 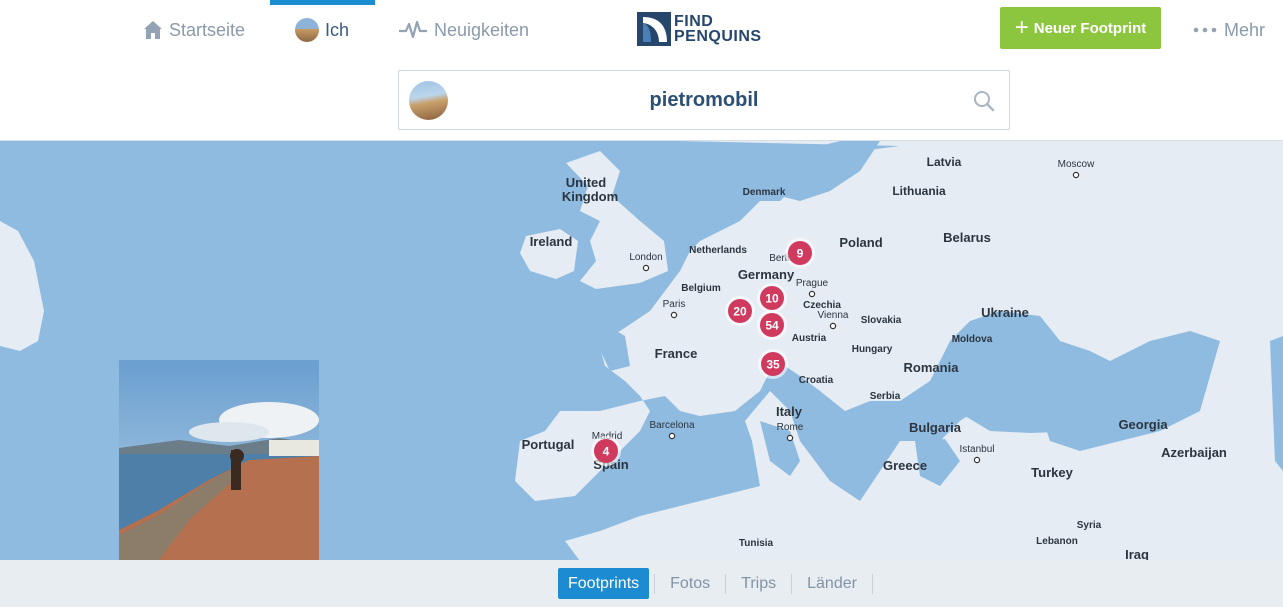 I want to click on map-cluster-count: 10, so click(x=772, y=299).